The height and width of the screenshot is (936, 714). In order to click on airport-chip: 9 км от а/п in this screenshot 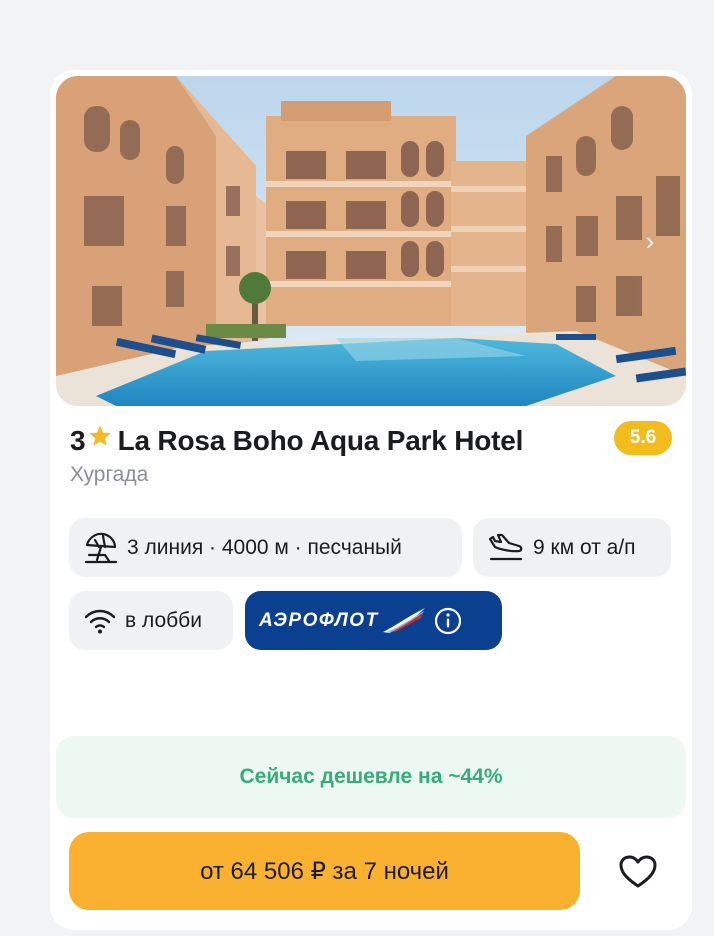, I will do `click(572, 547)`.